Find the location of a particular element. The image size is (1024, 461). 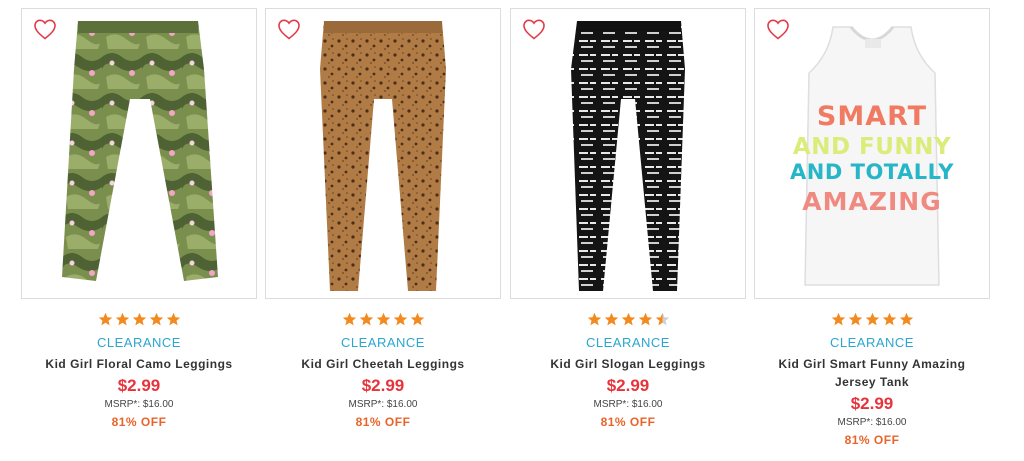

tank-print-line-3: AND TOTALLY is located at coordinates (872, 172).